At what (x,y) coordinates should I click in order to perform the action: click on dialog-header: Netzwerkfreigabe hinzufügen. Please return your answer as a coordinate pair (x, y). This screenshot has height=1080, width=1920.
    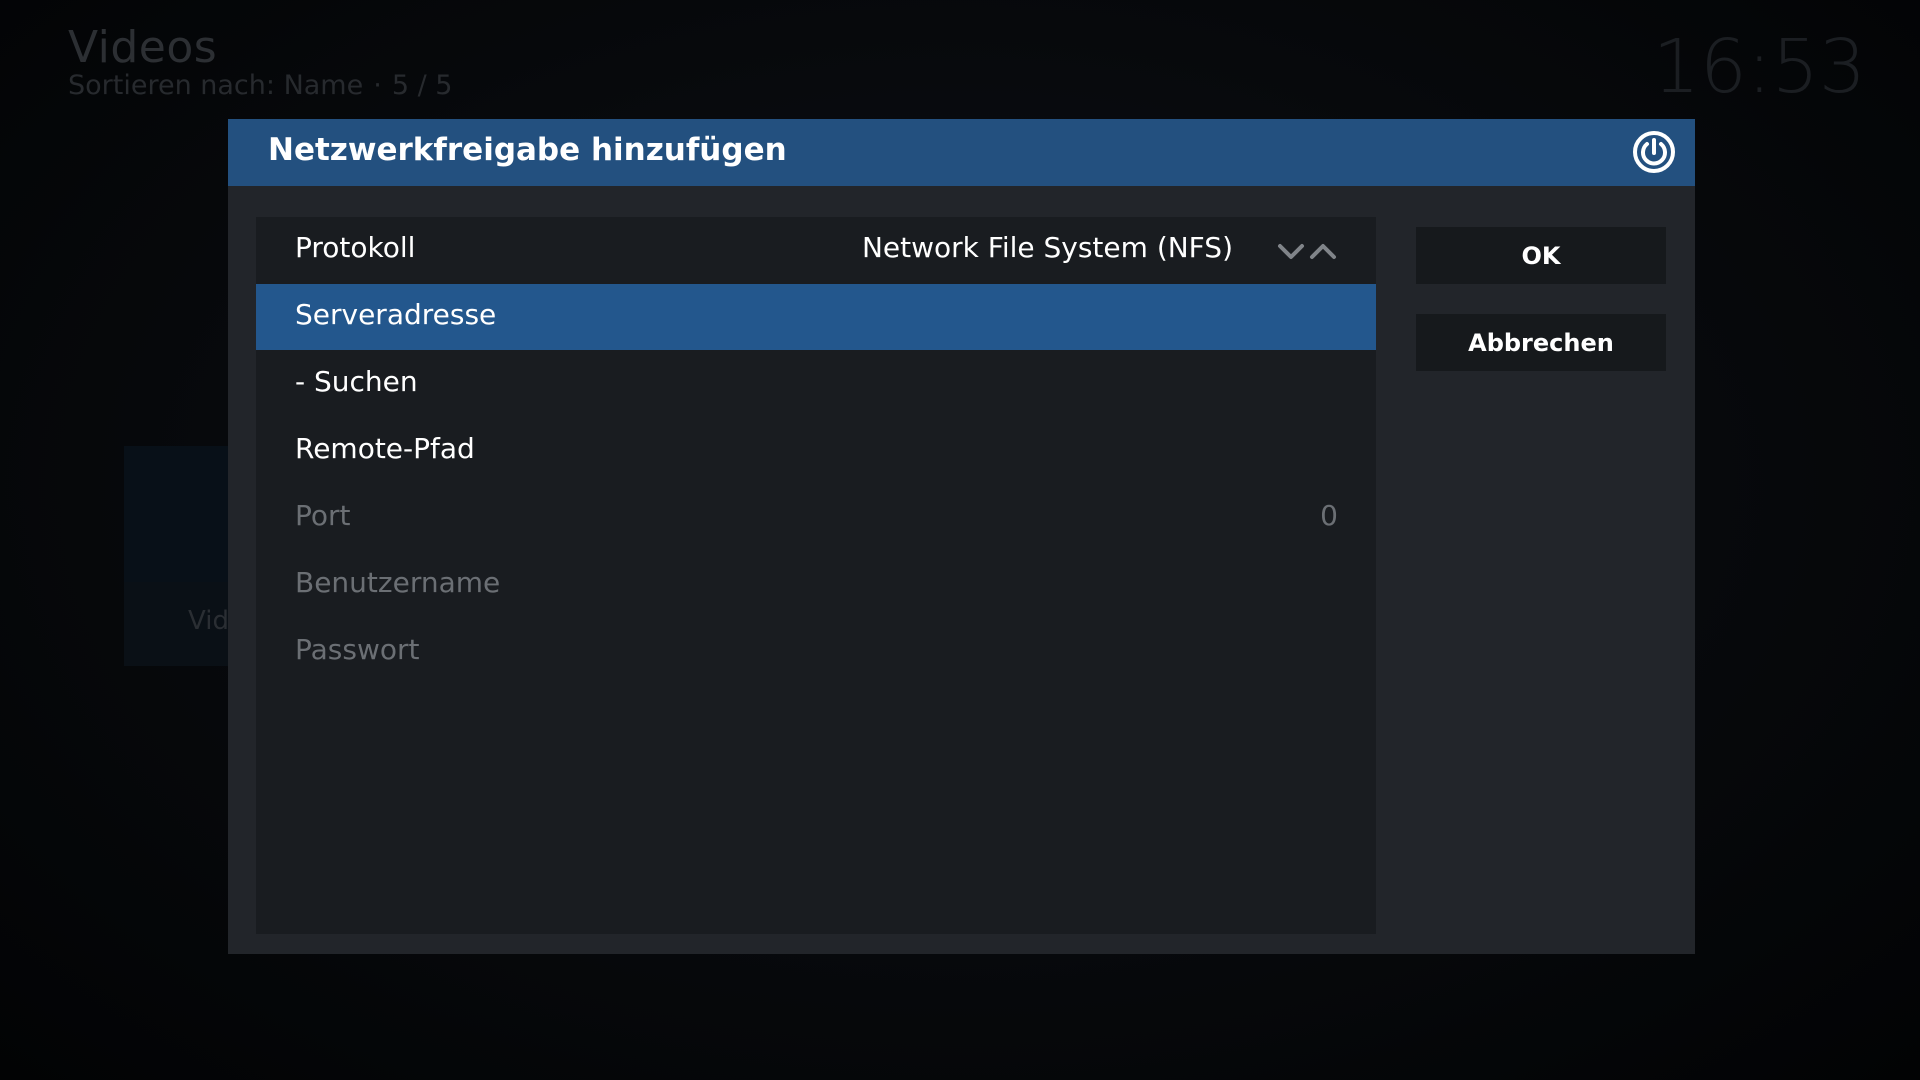
    Looking at the image, I should click on (961, 152).